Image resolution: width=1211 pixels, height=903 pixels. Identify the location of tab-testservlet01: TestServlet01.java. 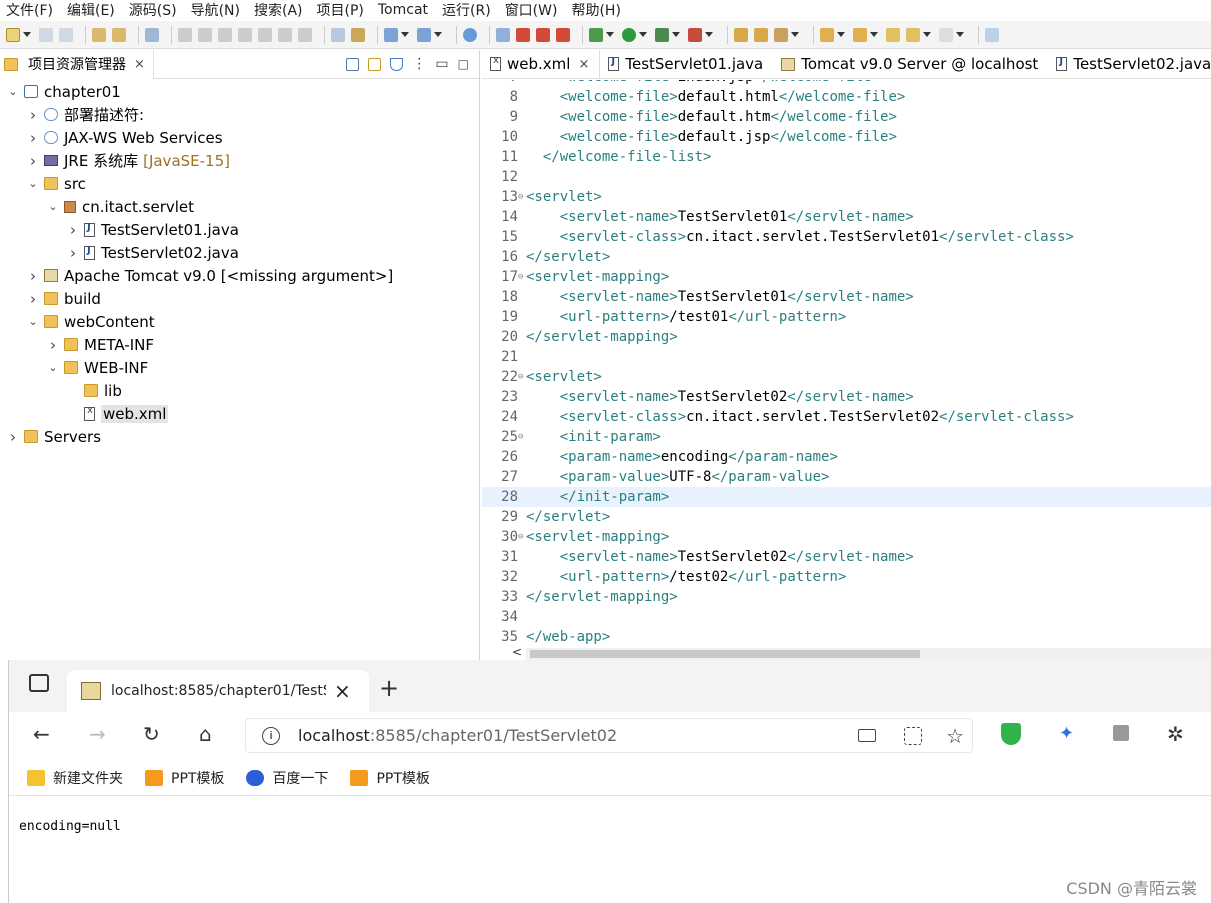
(686, 64).